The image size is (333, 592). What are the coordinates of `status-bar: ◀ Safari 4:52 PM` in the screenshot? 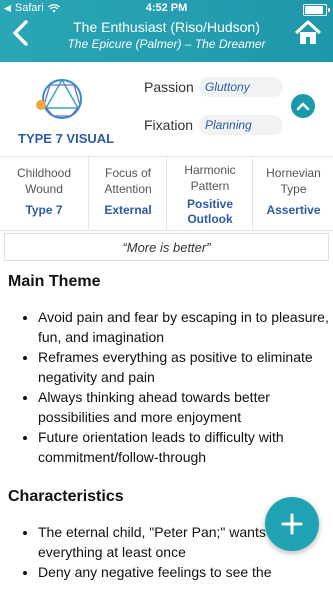 It's located at (166, 8).